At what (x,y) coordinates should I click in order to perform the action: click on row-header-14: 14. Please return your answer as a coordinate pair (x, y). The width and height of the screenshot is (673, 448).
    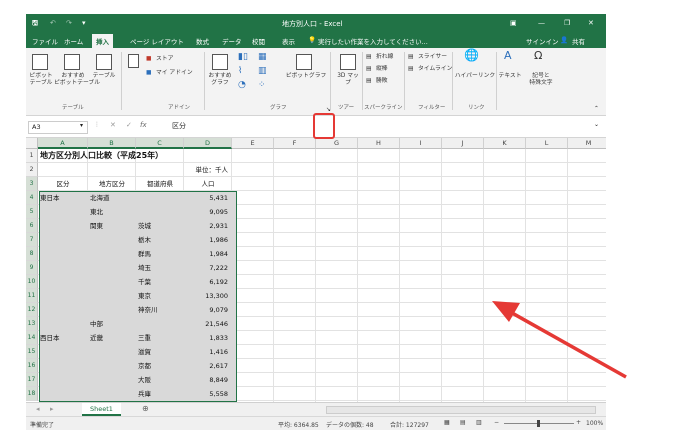
    Looking at the image, I should click on (32, 338).